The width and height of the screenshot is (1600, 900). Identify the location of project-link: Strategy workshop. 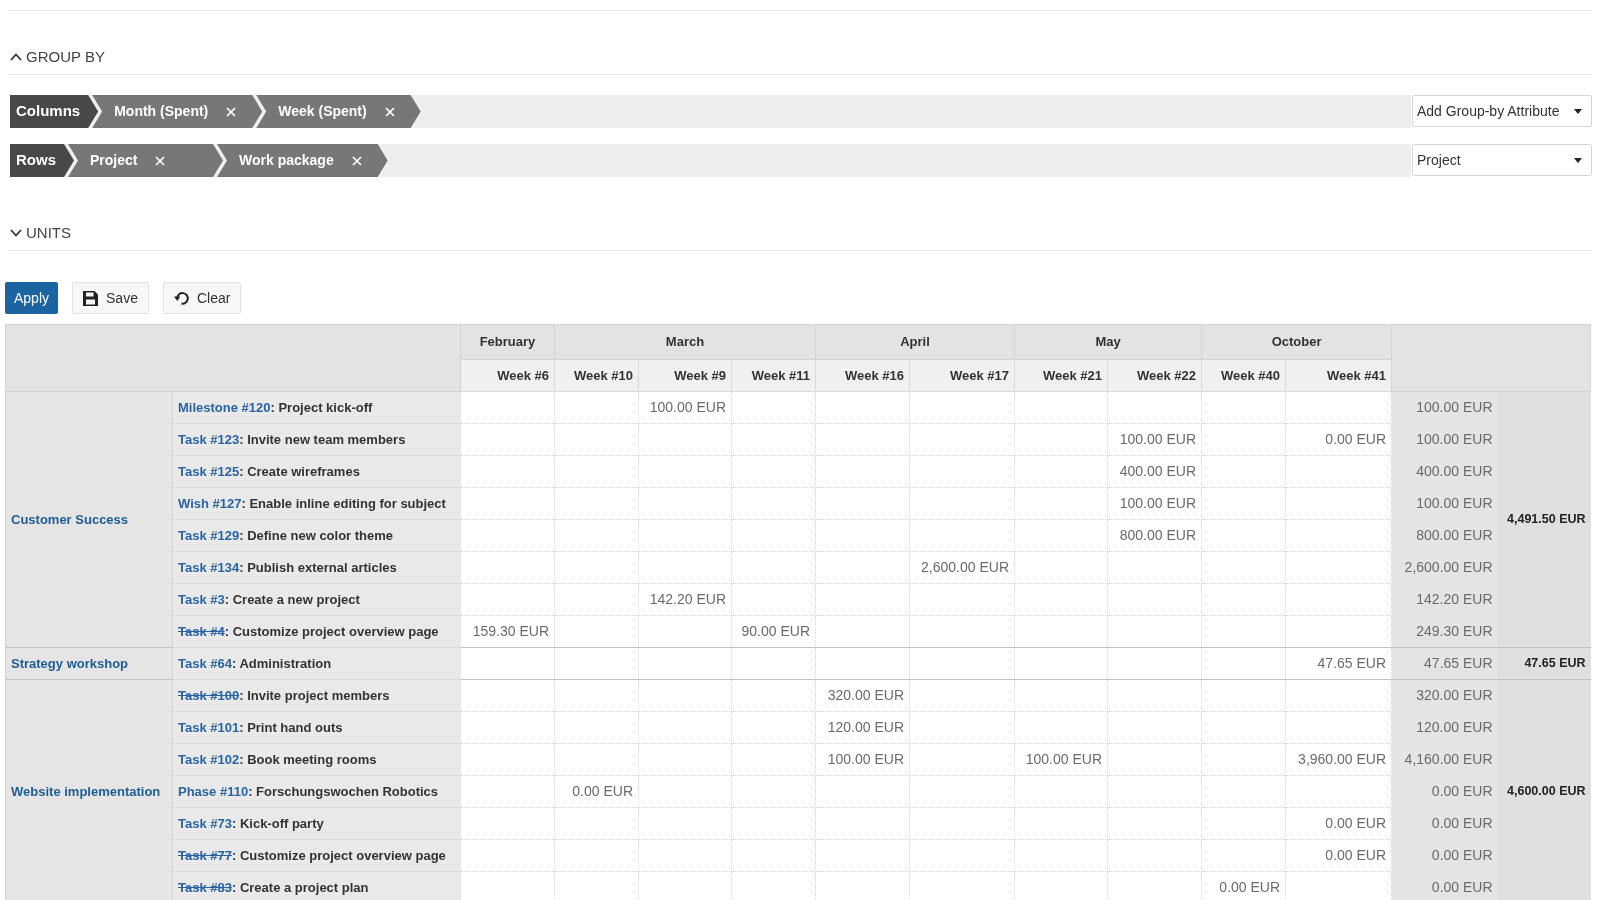
(70, 663).